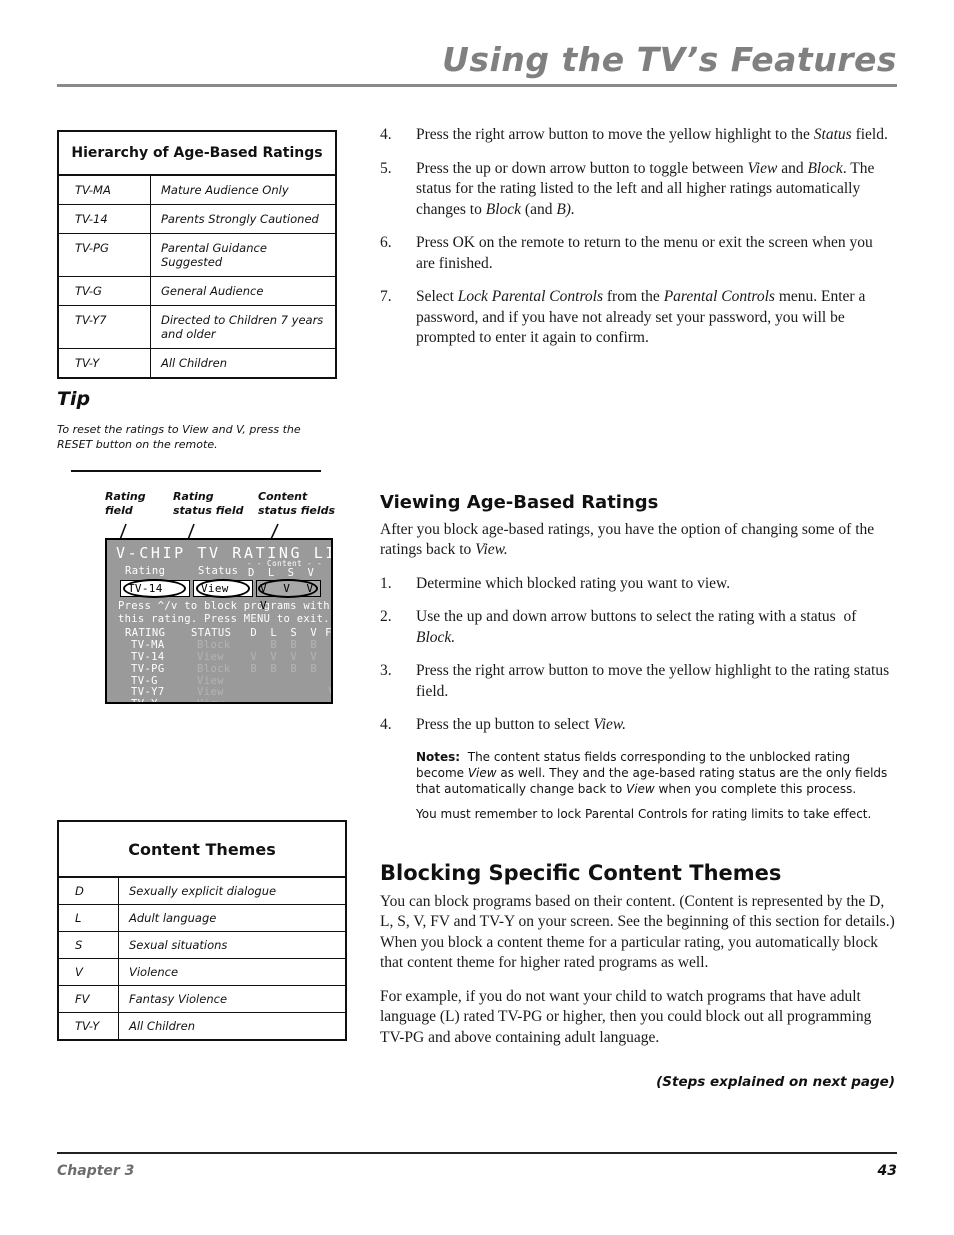  What do you see at coordinates (386, 168) in the screenshot?
I see `step-number: 5.` at bounding box center [386, 168].